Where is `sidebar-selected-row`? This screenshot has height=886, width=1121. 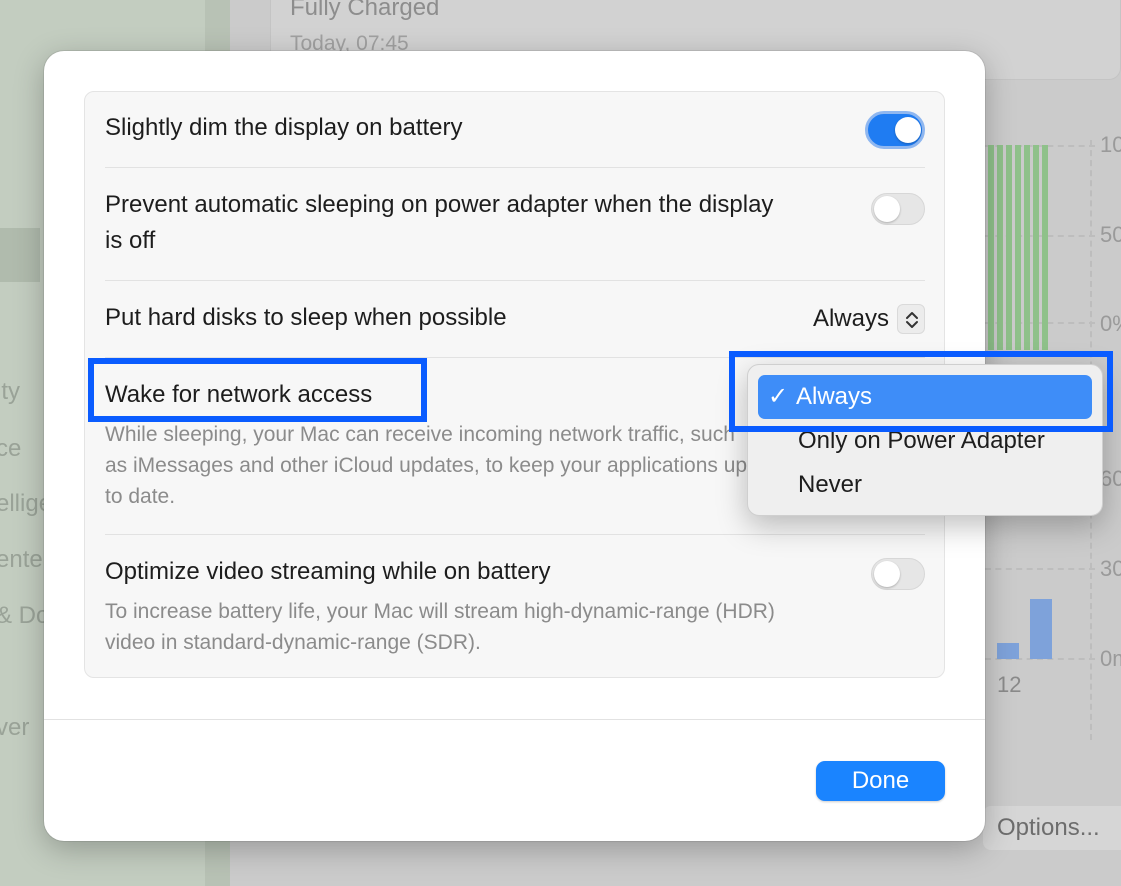
sidebar-selected-row is located at coordinates (20, 255).